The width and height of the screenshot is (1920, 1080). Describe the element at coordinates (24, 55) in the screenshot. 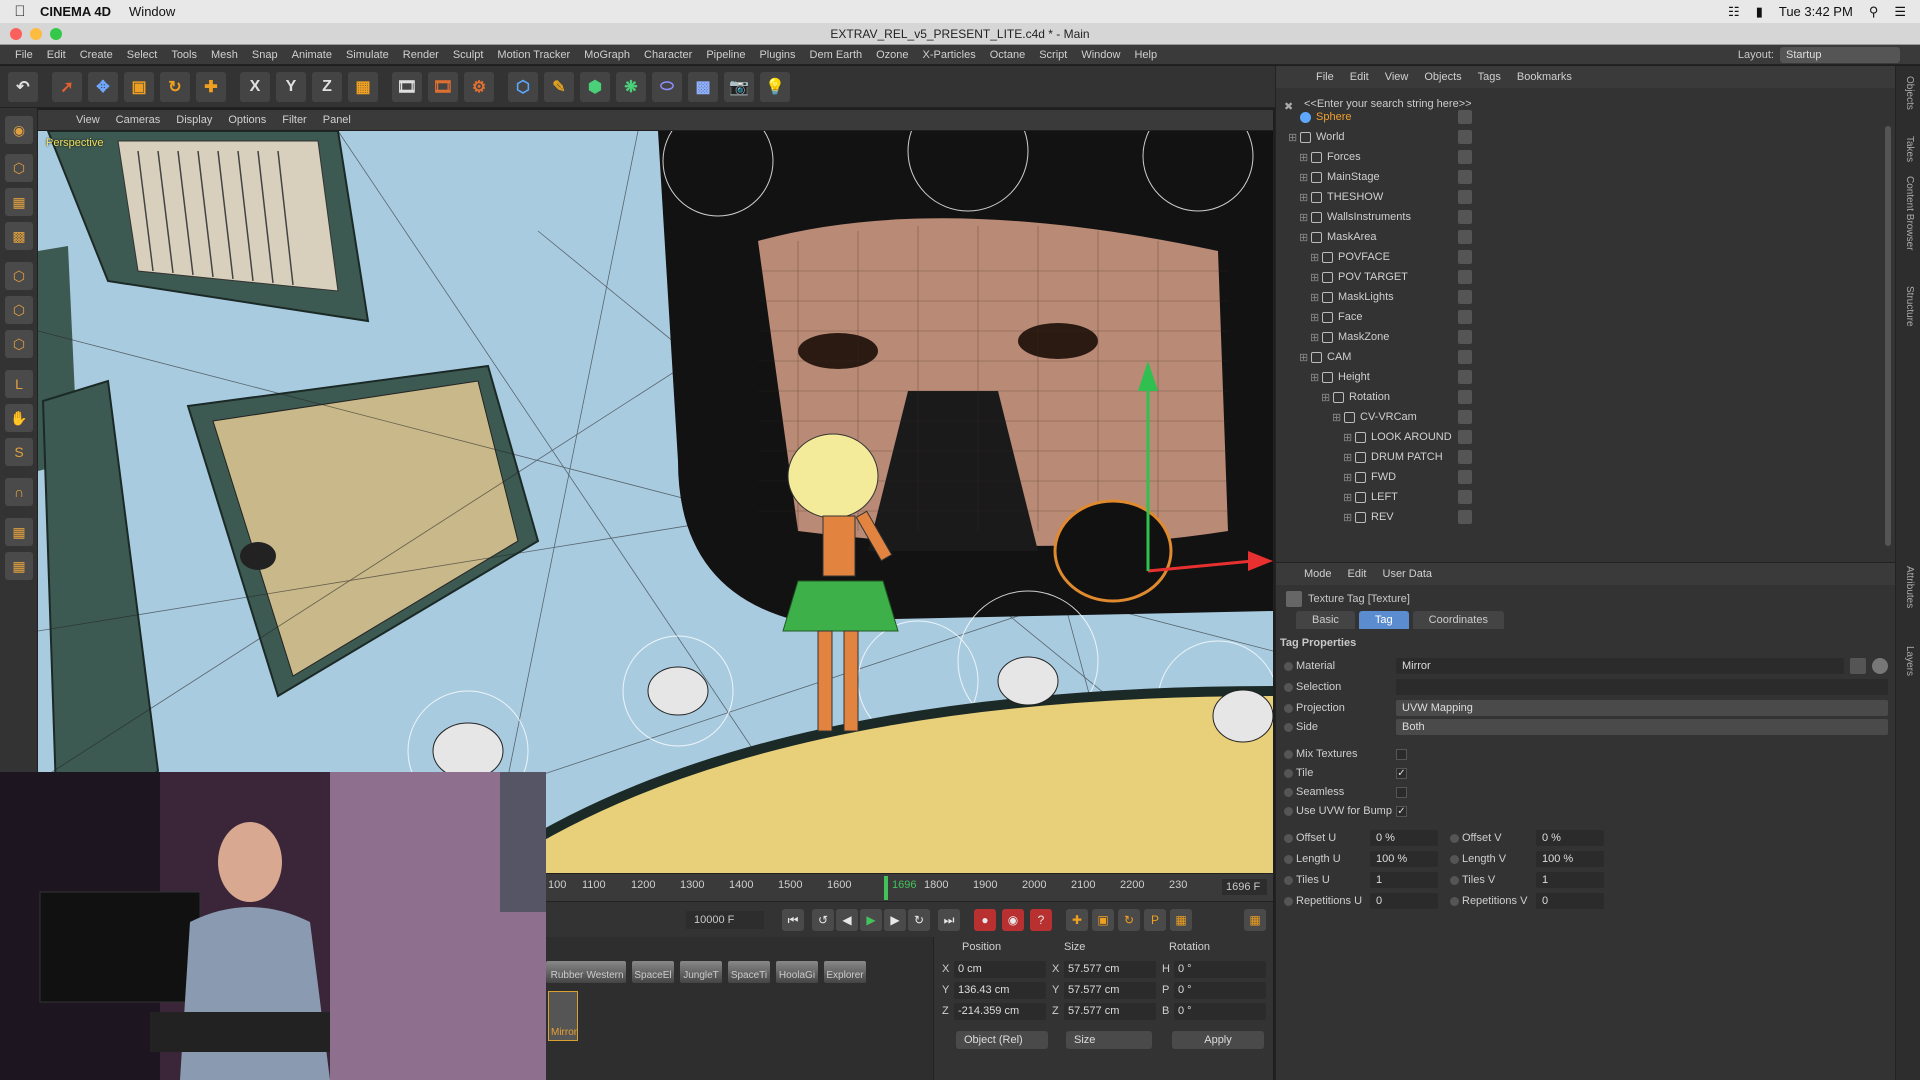

I see `menu-file: File` at that location.